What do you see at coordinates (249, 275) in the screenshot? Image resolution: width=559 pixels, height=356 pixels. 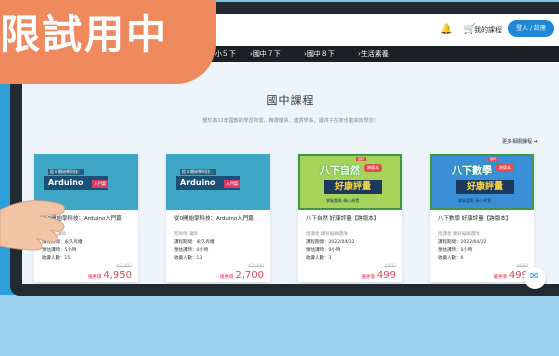 I see `price-value: 2,700` at bounding box center [249, 275].